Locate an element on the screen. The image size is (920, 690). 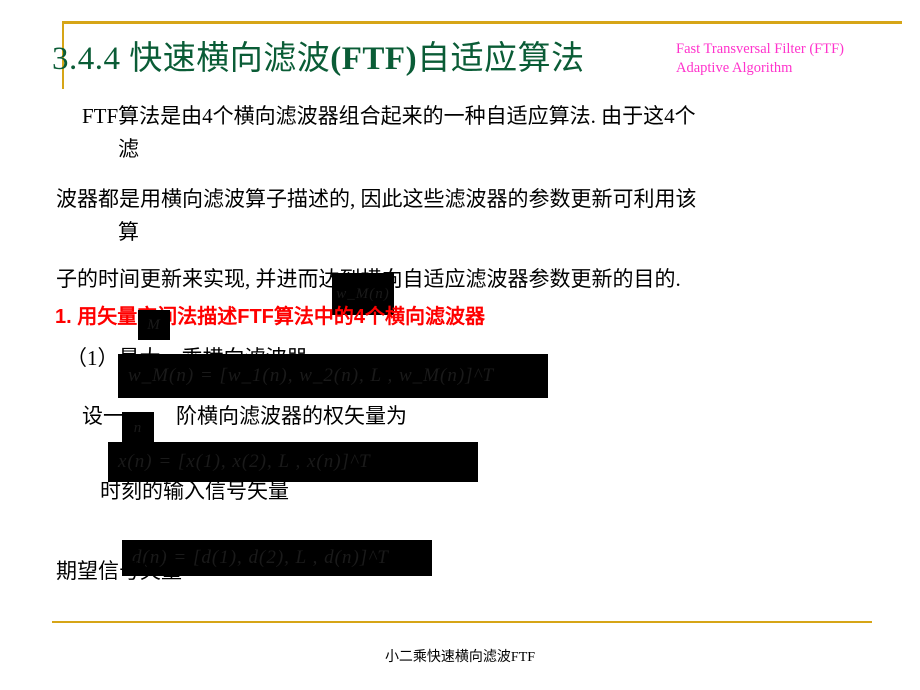
line-jie-heng-xiang: 阶横向滤波器的权矢量为 is located at coordinates (291, 416).